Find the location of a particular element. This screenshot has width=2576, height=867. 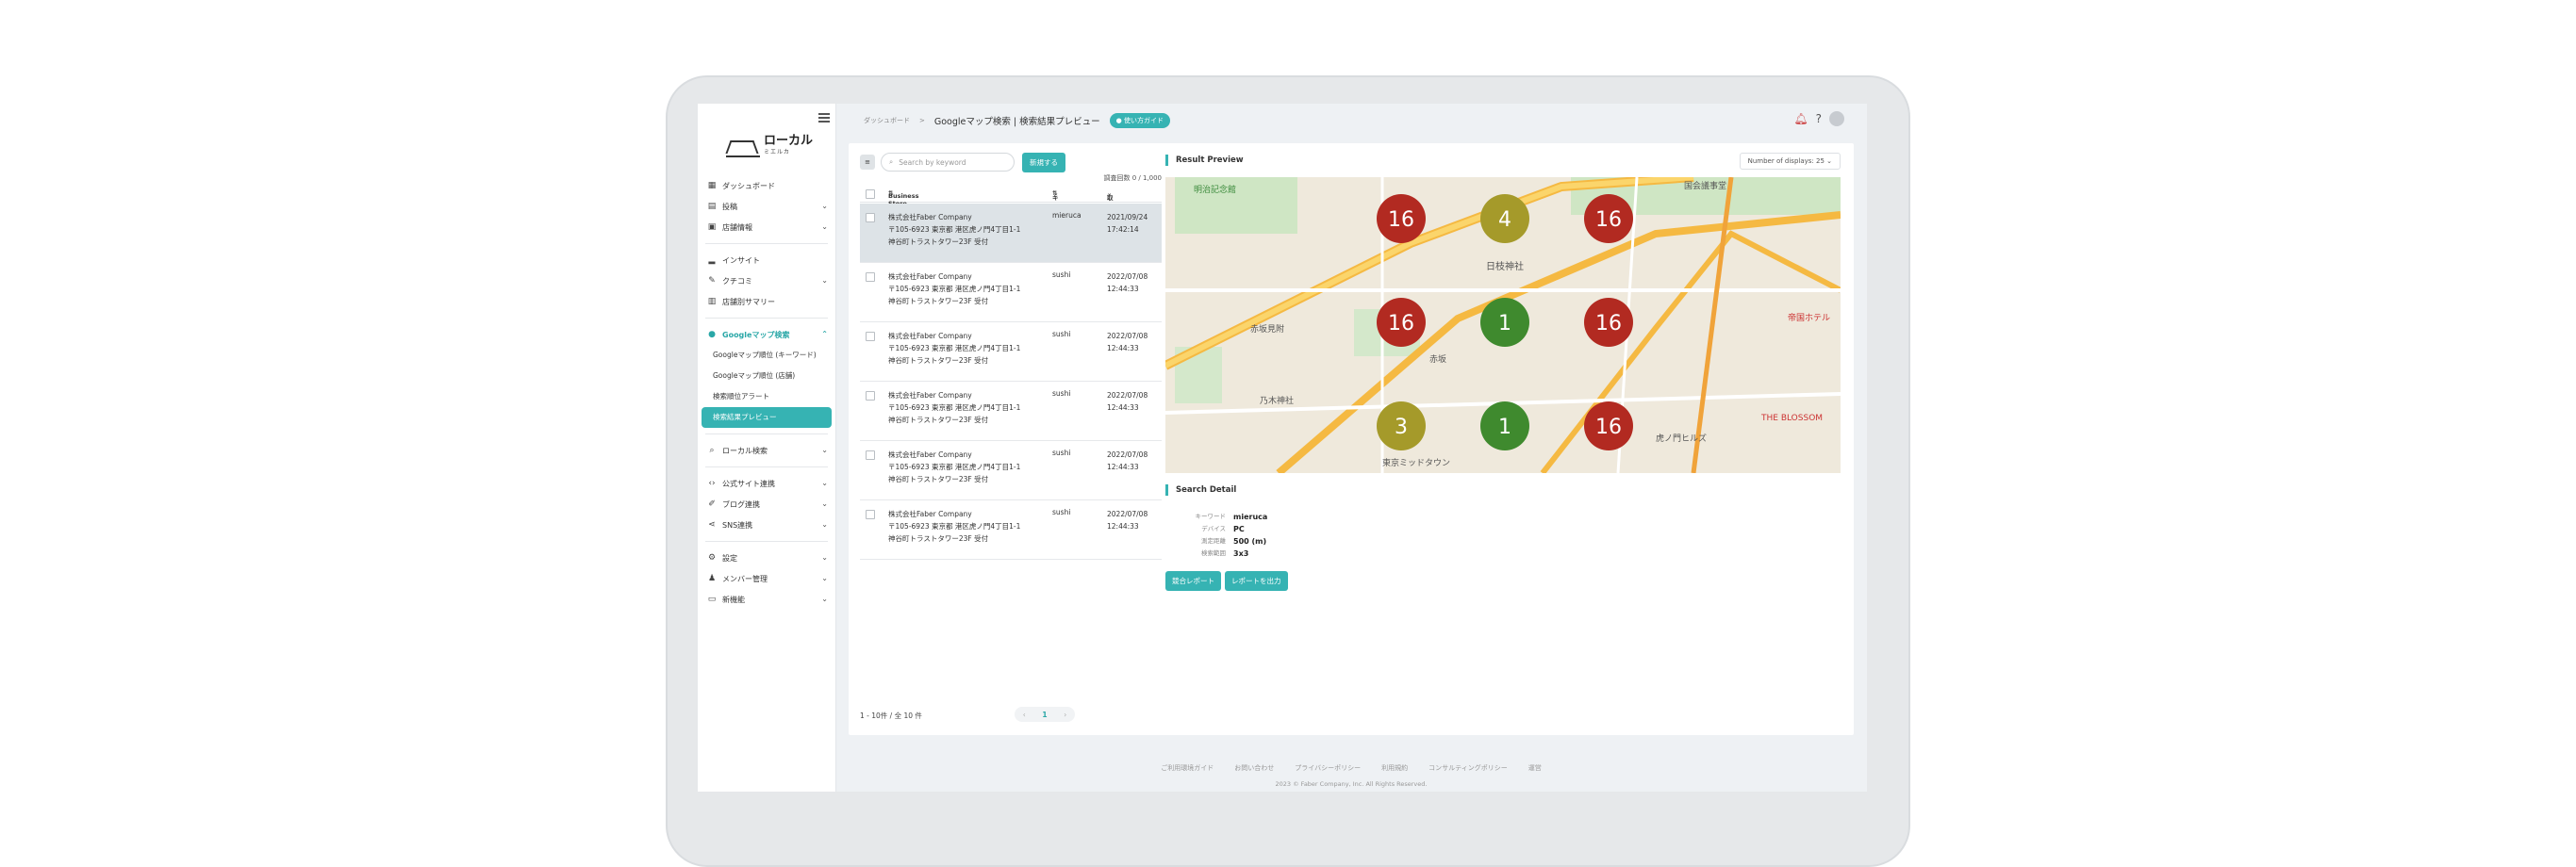

map-label: 乃木神社 is located at coordinates (1277, 400).